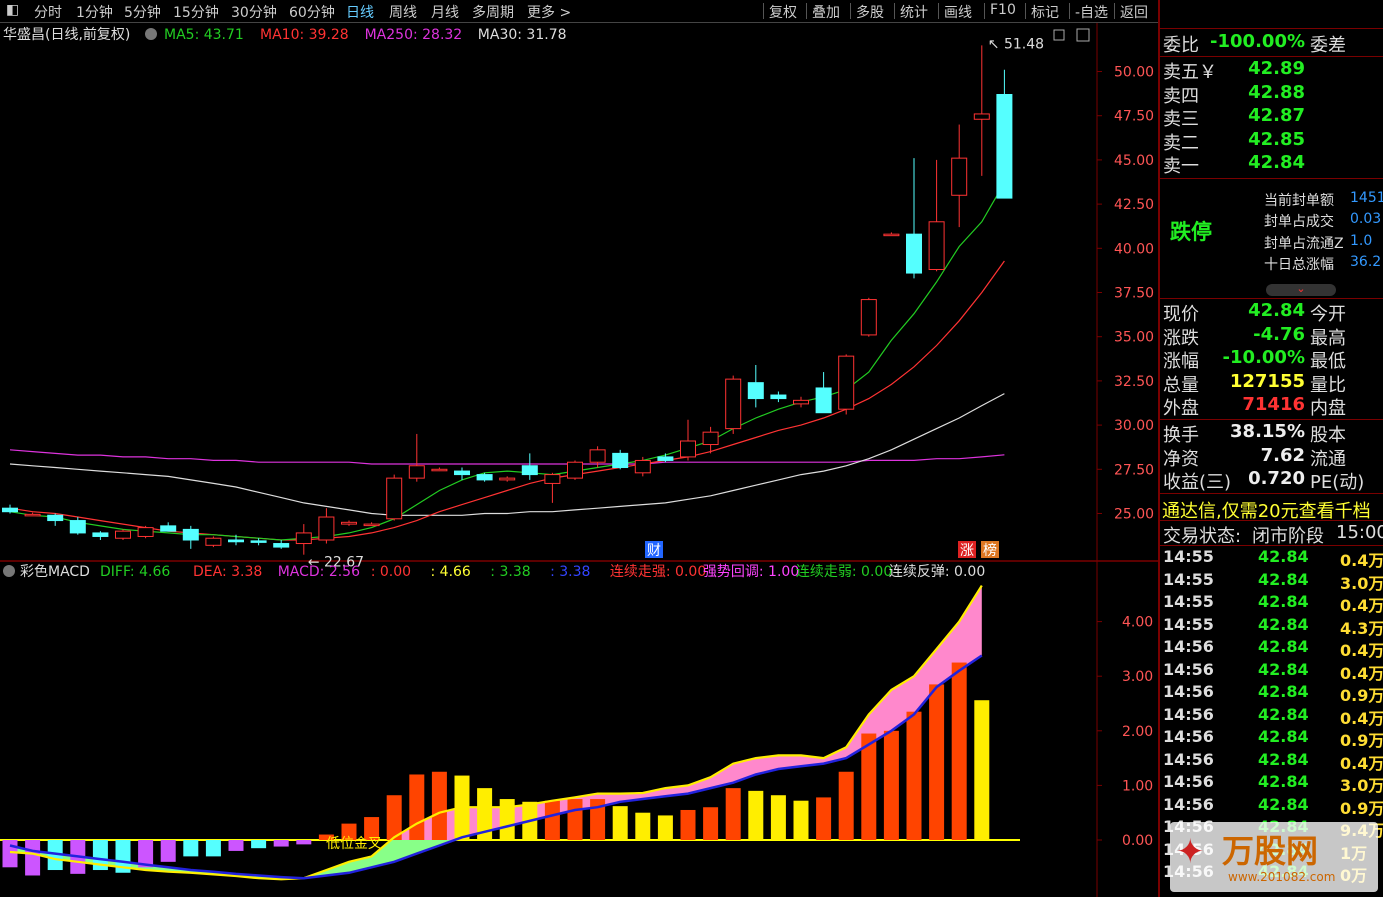  What do you see at coordinates (312, 12) in the screenshot?
I see `period-tab-5: 60分钟` at bounding box center [312, 12].